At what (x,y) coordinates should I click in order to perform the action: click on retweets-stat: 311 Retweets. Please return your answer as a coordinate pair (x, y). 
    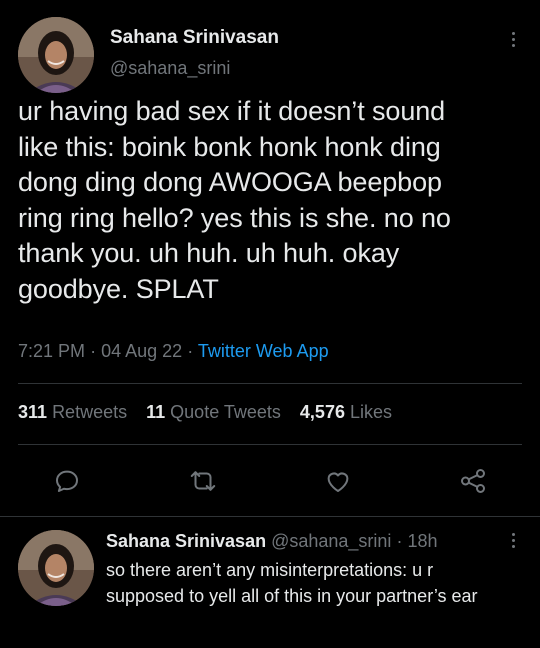
    Looking at the image, I should click on (72, 412).